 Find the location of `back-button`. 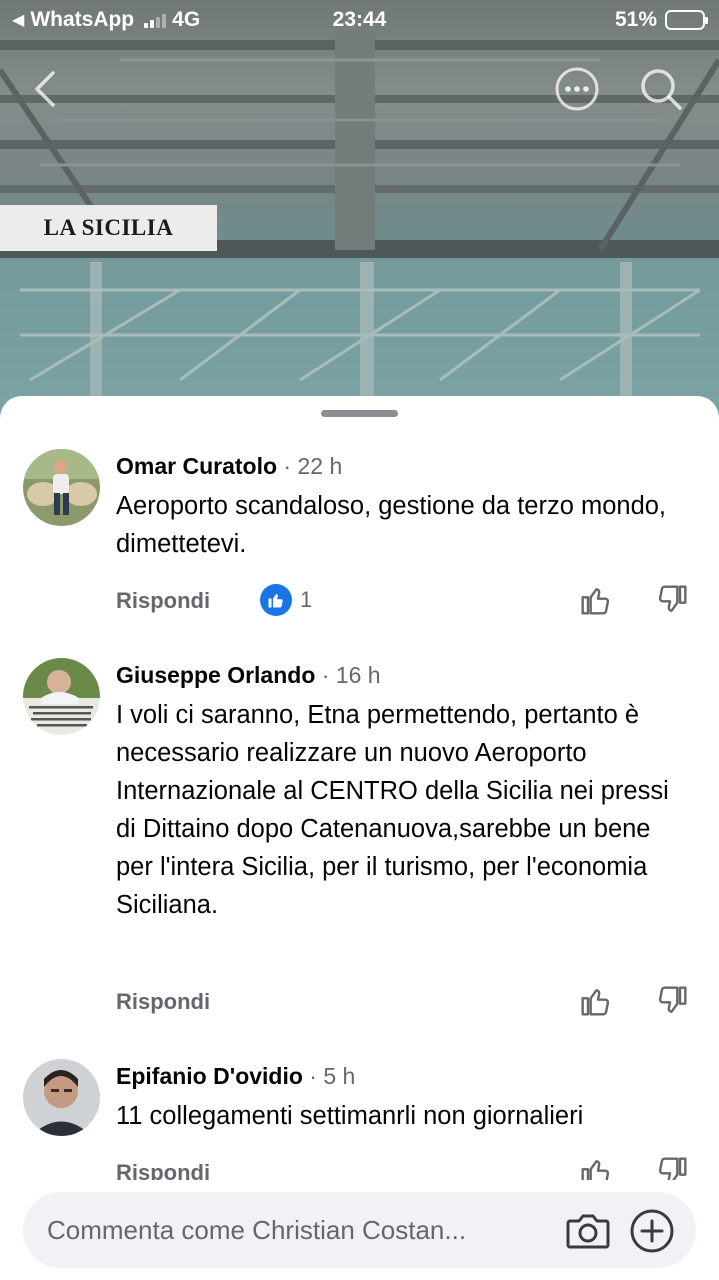

back-button is located at coordinates (45, 89).